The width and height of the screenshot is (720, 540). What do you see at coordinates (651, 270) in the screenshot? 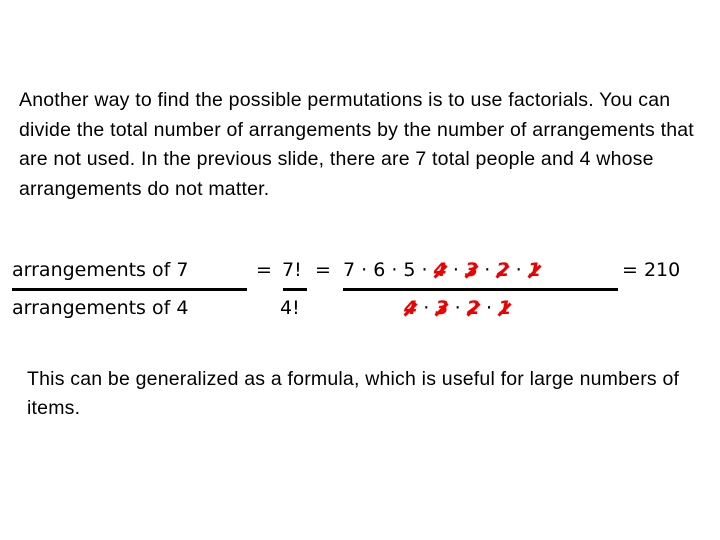
I see `result: = 210` at bounding box center [651, 270].